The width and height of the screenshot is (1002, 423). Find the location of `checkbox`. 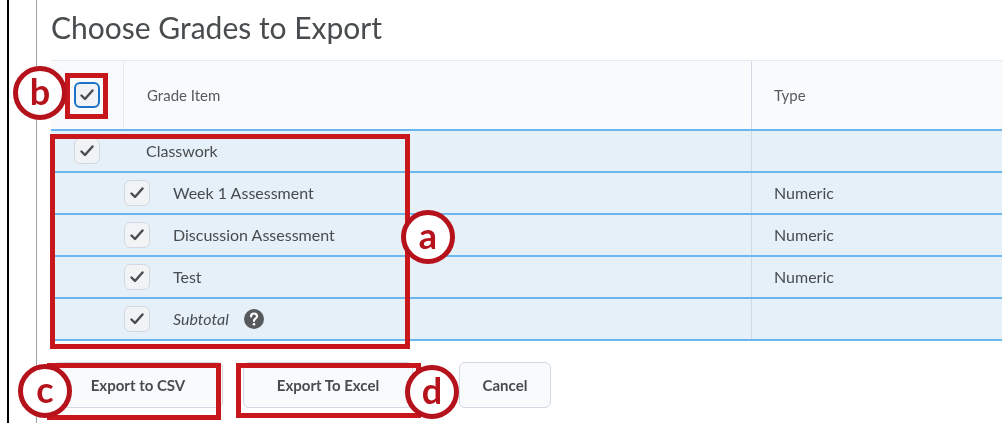

checkbox is located at coordinates (87, 95).